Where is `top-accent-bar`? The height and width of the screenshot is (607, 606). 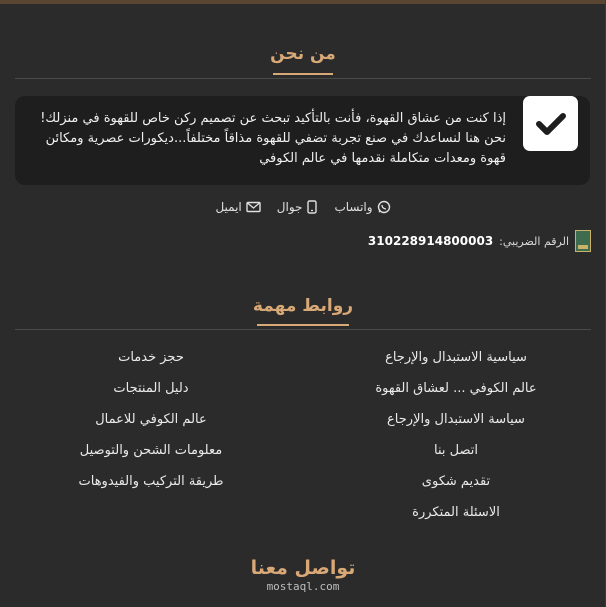
top-accent-bar is located at coordinates (303, 2).